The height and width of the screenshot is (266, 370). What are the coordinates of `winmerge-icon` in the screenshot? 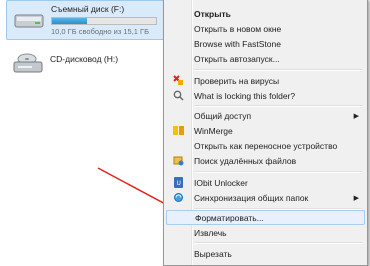 It's located at (178, 130).